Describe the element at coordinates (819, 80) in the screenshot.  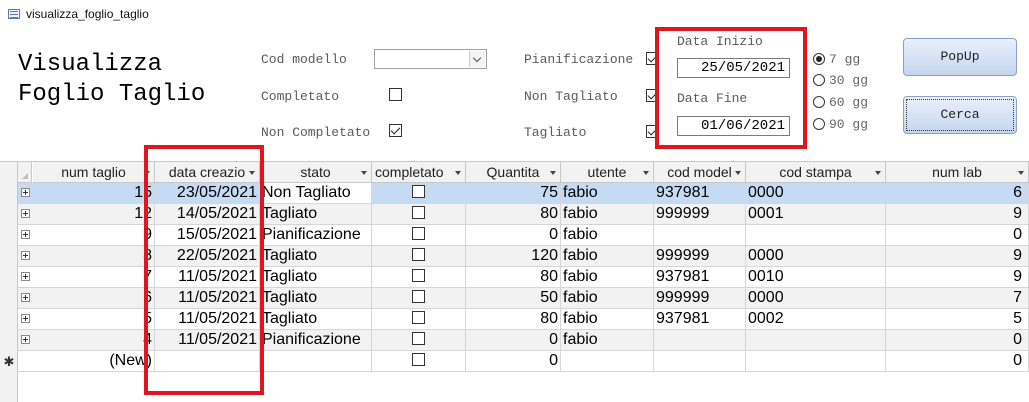
I see `radio-30gg` at that location.